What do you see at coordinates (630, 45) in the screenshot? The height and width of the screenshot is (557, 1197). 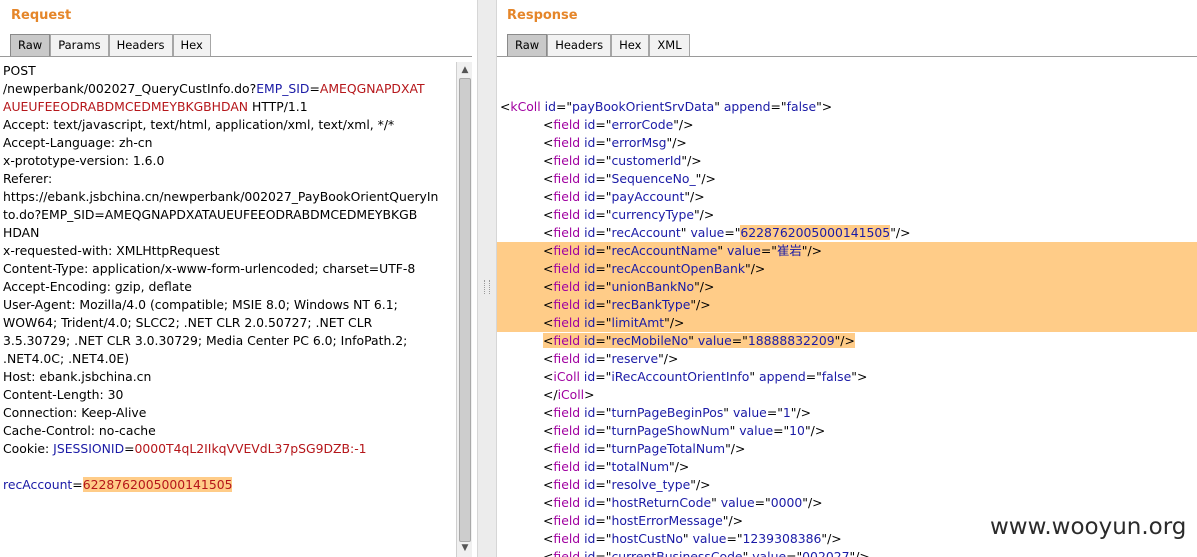 I see `response-tab-hex: Hex` at bounding box center [630, 45].